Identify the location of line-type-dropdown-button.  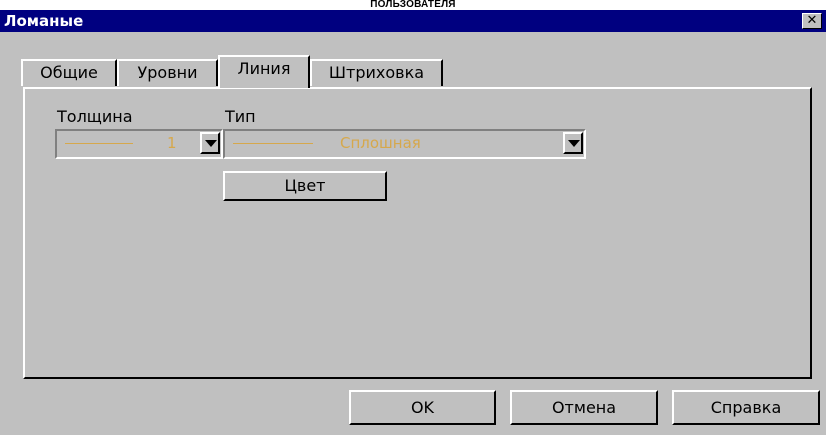
(573, 143).